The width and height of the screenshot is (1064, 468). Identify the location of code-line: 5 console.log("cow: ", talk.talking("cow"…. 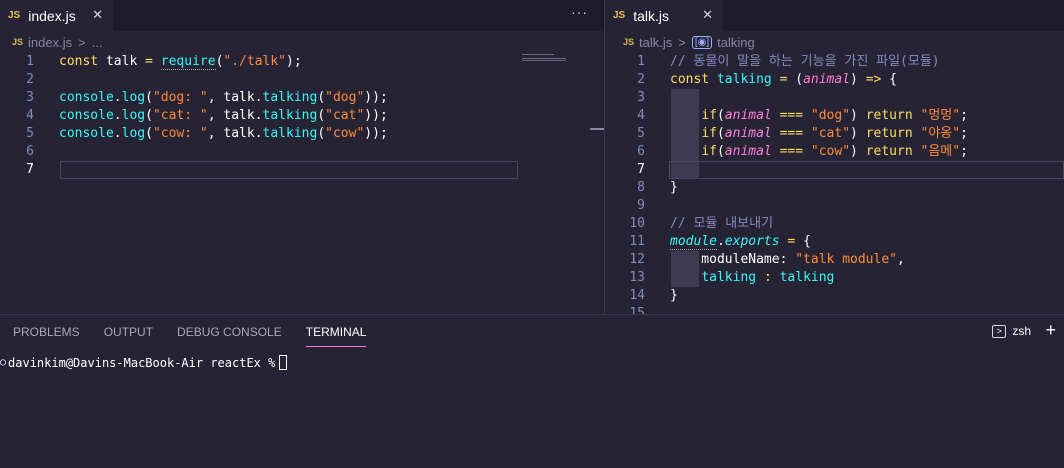
(302, 134).